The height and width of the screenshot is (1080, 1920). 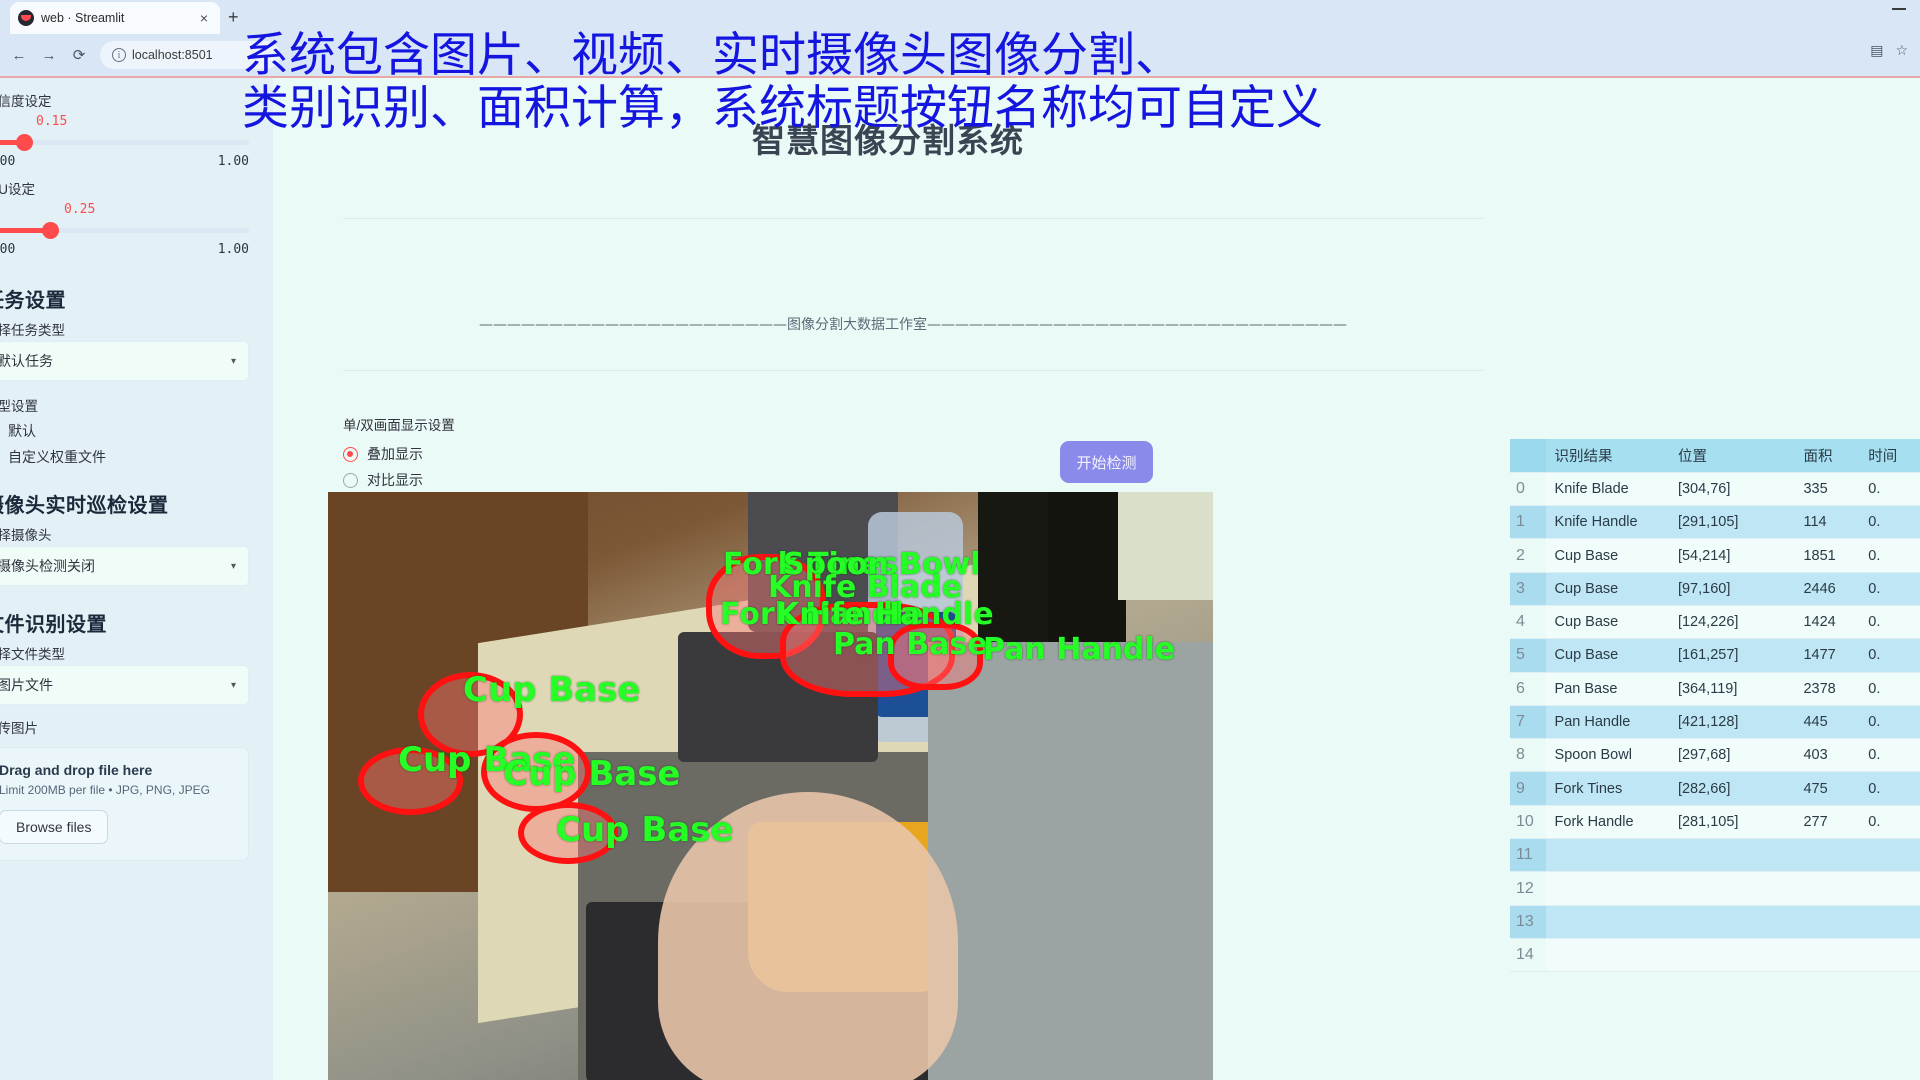 I want to click on iou-slider-label: IOU设定, so click(x=18, y=189).